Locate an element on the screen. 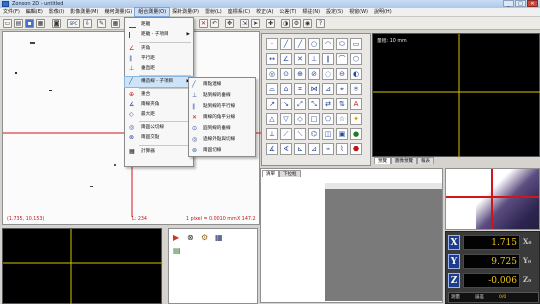 The image size is (540, 304). tool-angle-icon: ∠ is located at coordinates (286, 59).